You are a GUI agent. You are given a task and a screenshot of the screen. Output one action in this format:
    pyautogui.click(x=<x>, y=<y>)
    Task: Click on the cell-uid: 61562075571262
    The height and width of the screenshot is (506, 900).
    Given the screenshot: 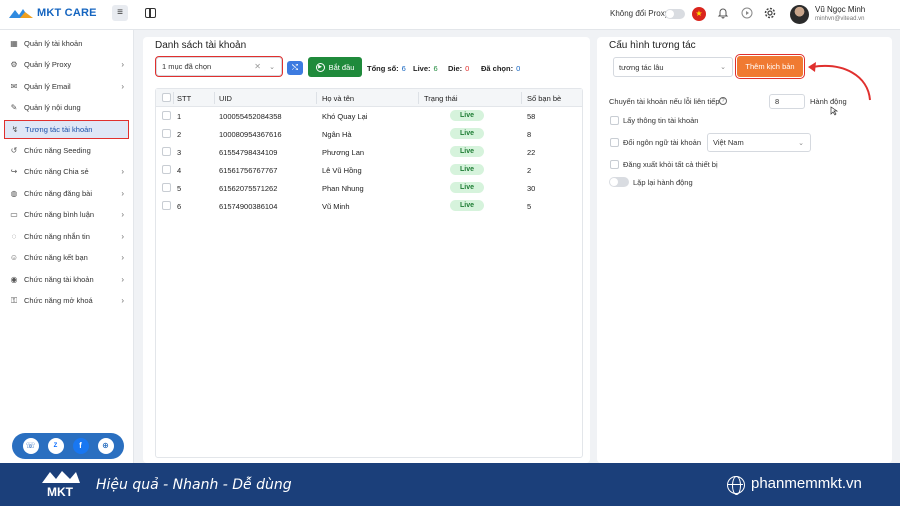 What is the action you would take?
    pyautogui.click(x=248, y=188)
    